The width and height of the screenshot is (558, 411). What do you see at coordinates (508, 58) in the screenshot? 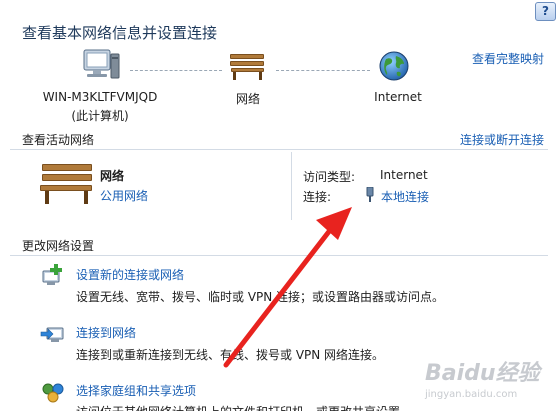
I see `view-full-map-link: 查看完整映射` at bounding box center [508, 58].